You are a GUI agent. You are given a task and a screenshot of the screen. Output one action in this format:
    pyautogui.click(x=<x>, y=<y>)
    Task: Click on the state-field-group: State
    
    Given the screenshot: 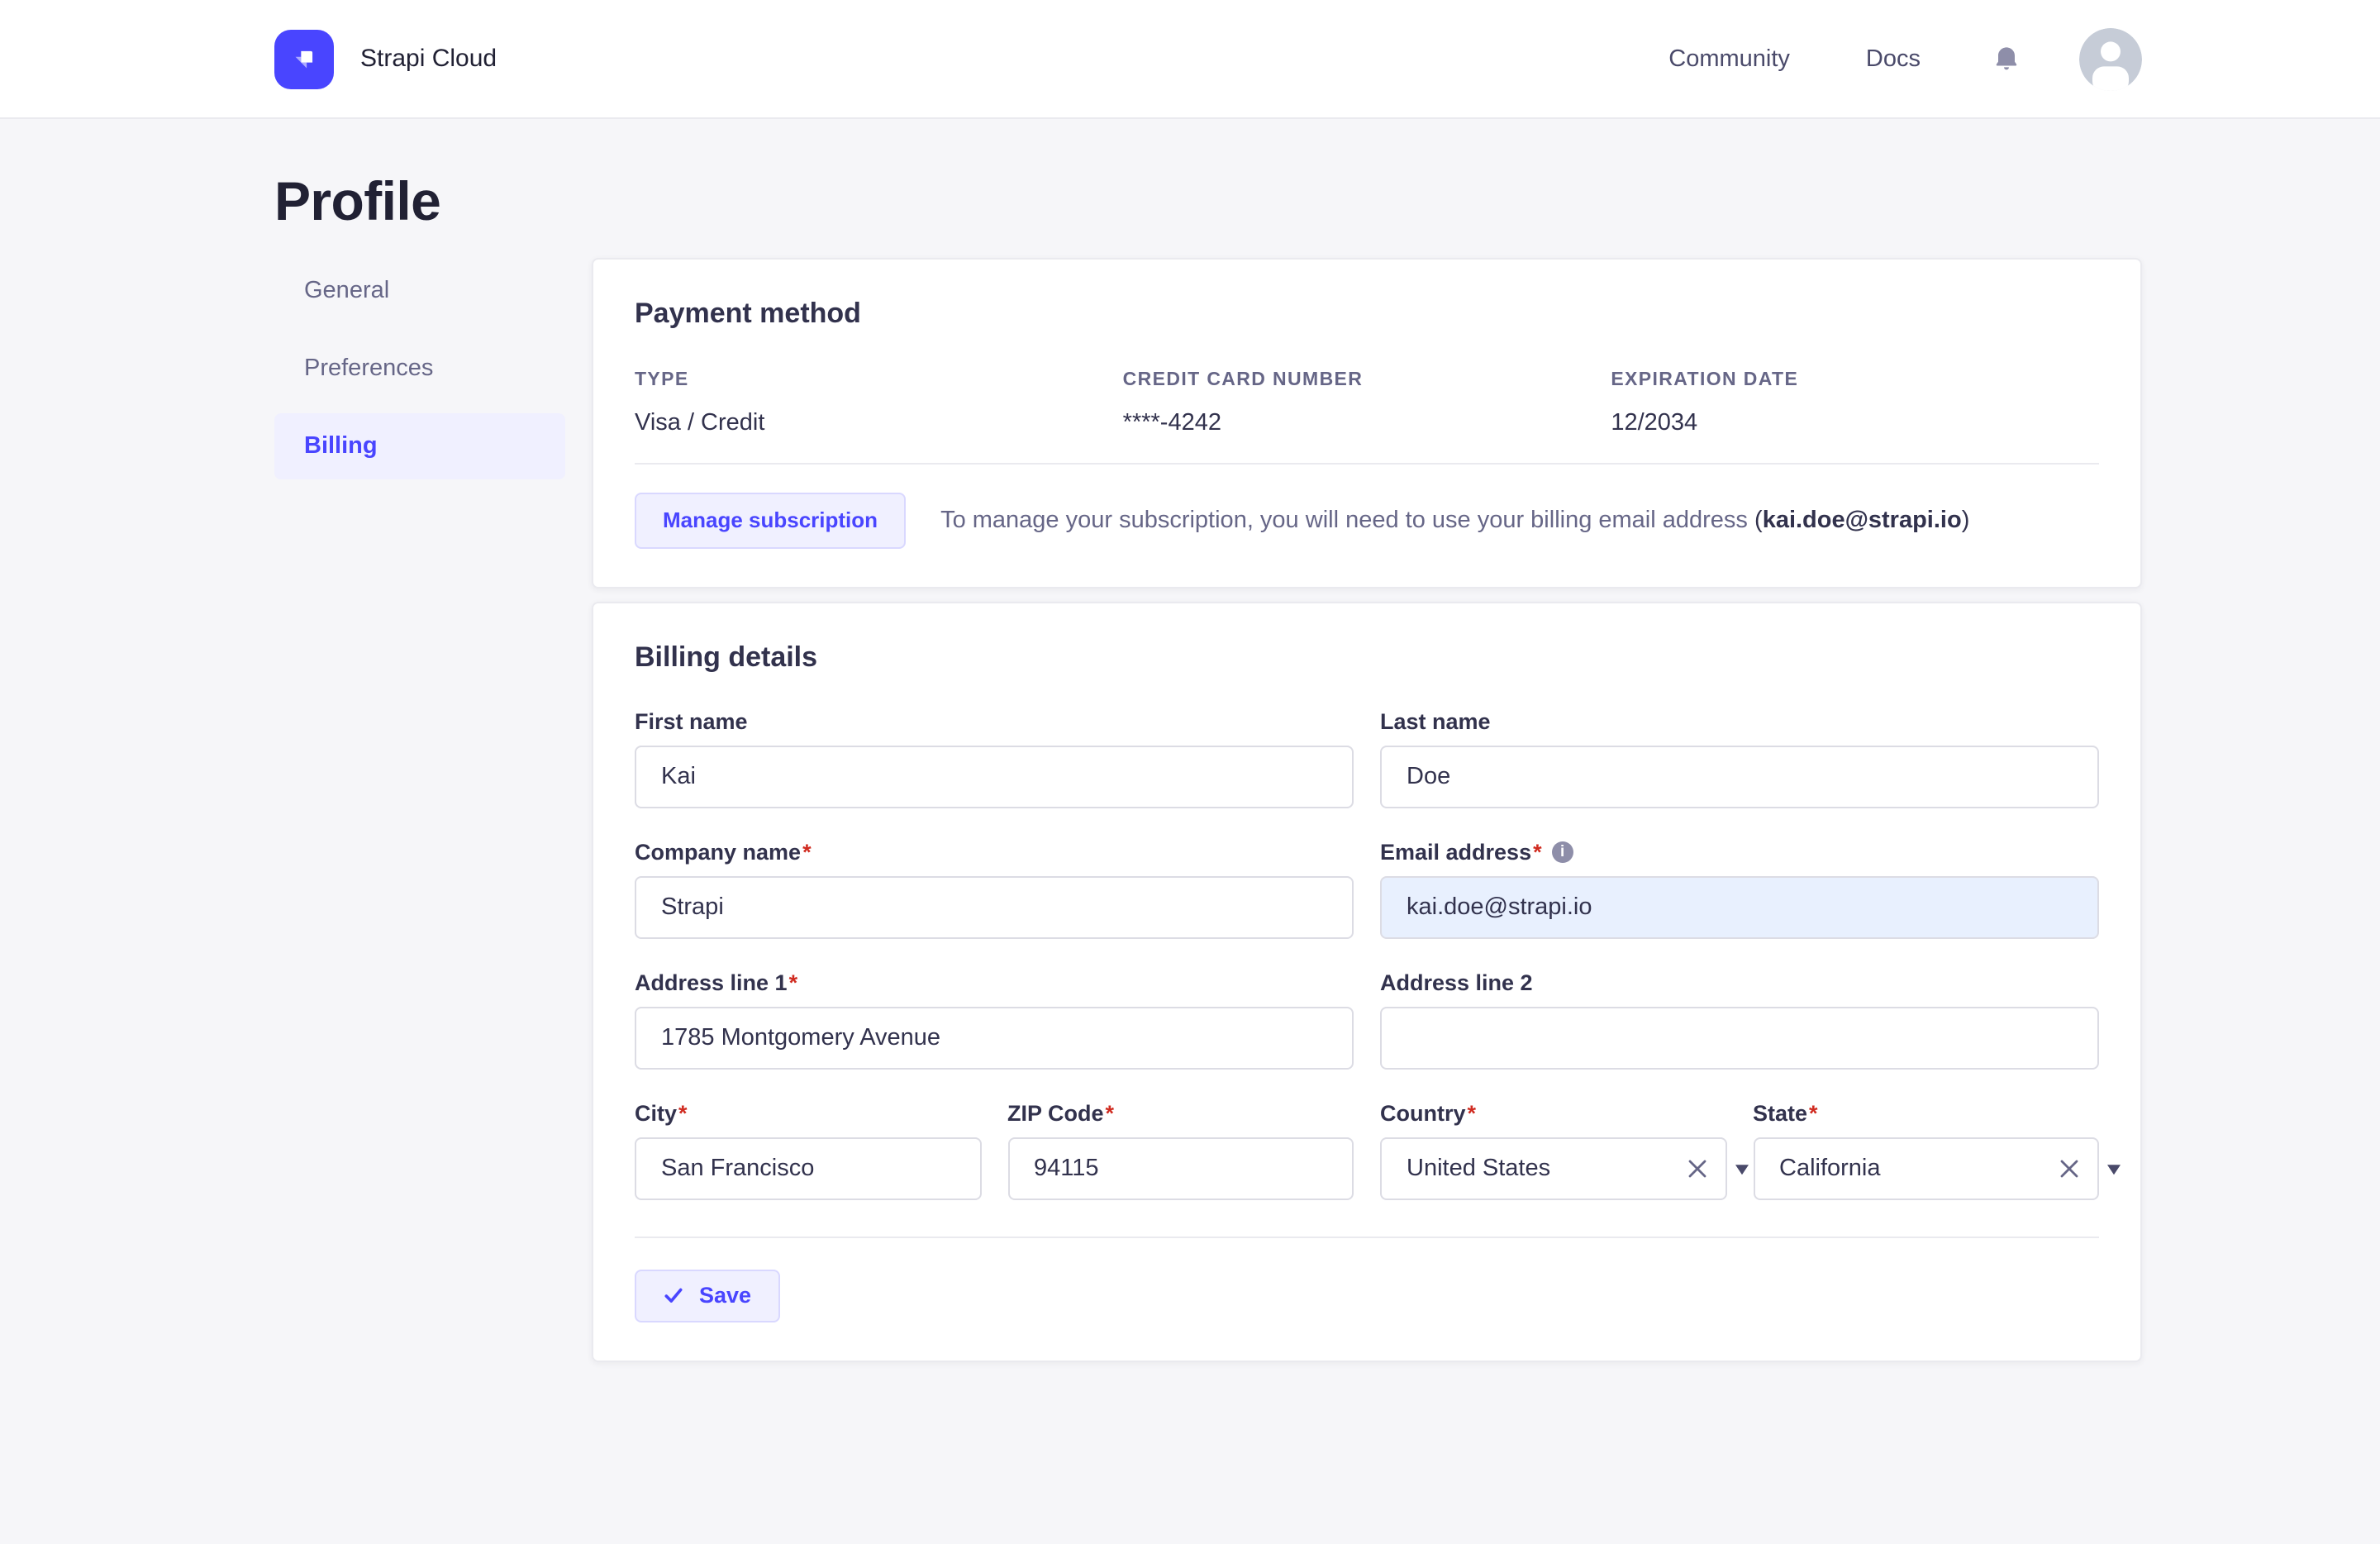 What is the action you would take?
    pyautogui.click(x=1937, y=1150)
    